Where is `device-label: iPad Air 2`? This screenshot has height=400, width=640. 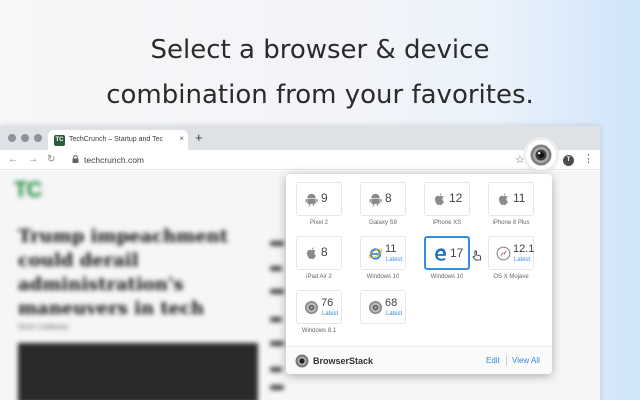
device-label: iPad Air 2 is located at coordinates (319, 277).